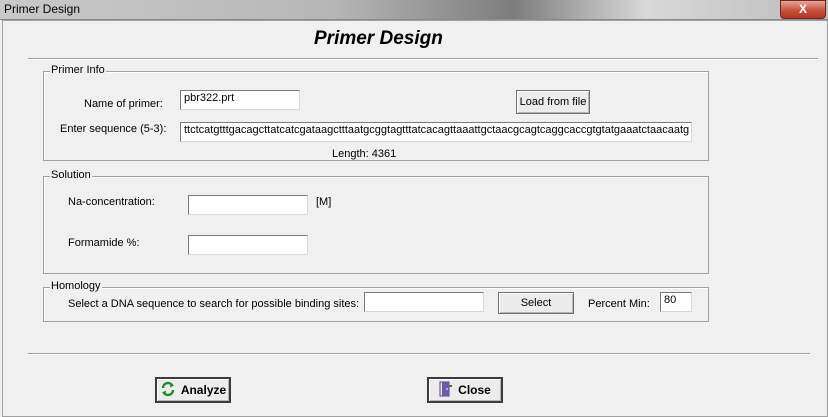 The width and height of the screenshot is (828, 417). What do you see at coordinates (378, 38) in the screenshot?
I see `page-title: Primer Design` at bounding box center [378, 38].